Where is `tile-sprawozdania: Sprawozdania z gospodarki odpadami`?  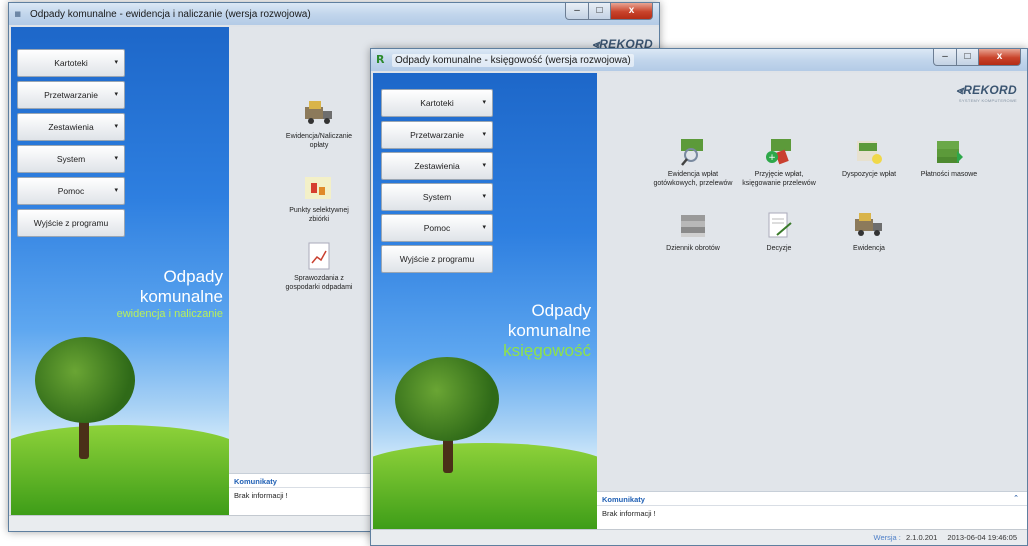 tile-sprawozdania: Sprawozdania z gospodarki odpadami is located at coordinates (319, 266).